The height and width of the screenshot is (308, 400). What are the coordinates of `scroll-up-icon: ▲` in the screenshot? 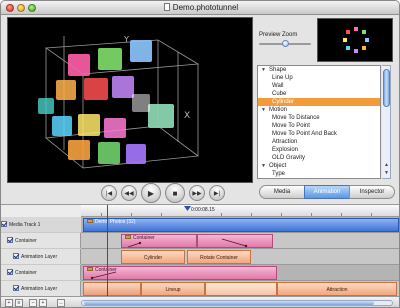 It's located at (386, 166).